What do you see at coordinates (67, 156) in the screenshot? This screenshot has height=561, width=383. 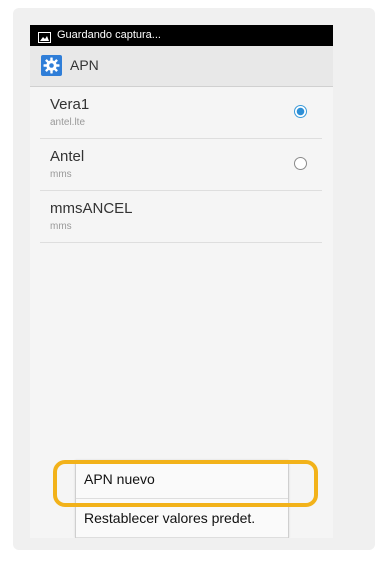 I see `apn-name: Antel` at bounding box center [67, 156].